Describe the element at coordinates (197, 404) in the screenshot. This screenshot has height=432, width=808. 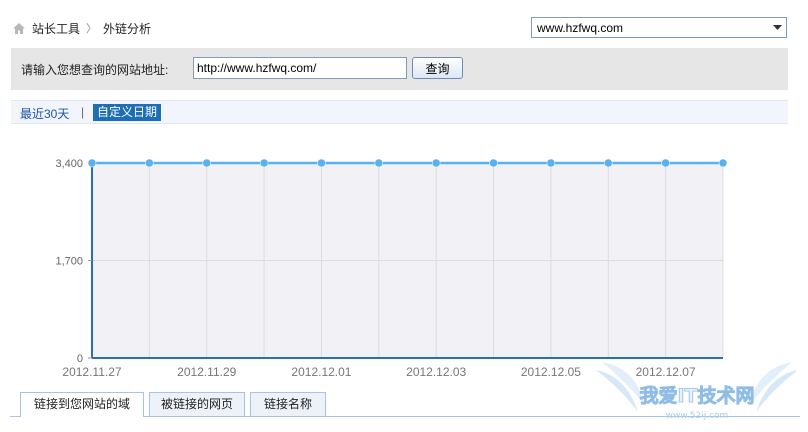
I see `tab-linked-pages: 被链接的网页` at that location.